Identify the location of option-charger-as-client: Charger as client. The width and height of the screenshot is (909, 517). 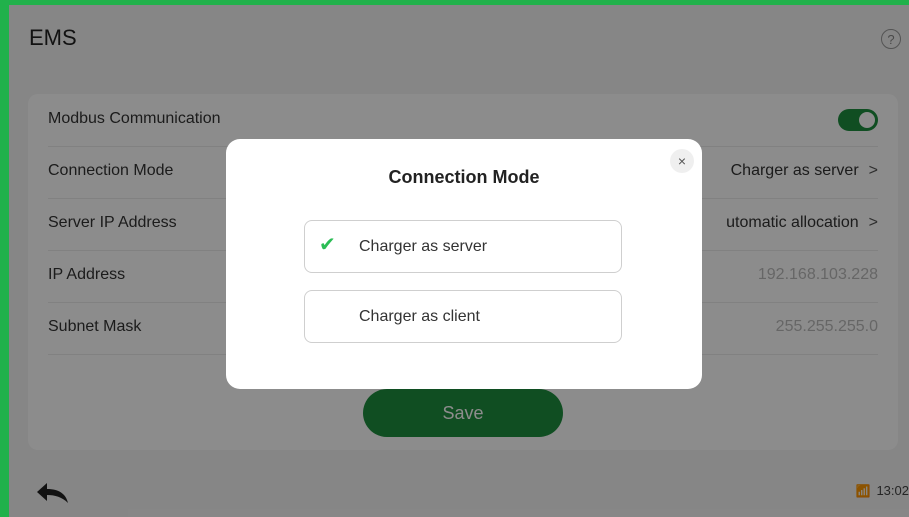
(463, 316).